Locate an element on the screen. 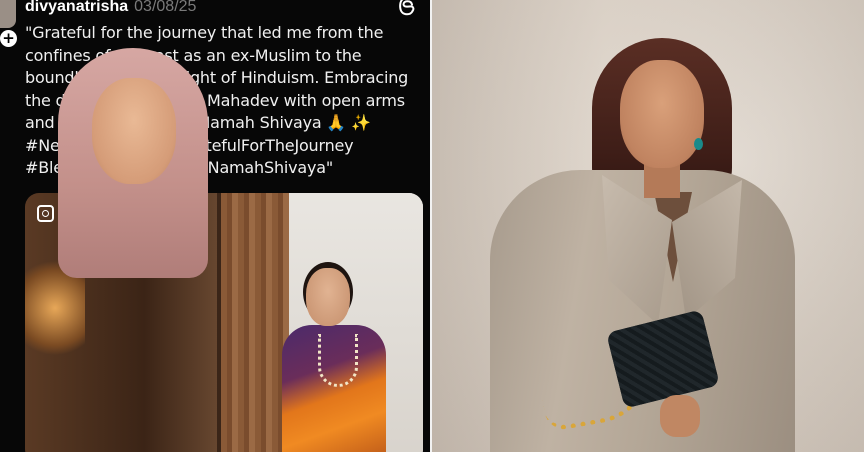  earring is located at coordinates (698, 144).